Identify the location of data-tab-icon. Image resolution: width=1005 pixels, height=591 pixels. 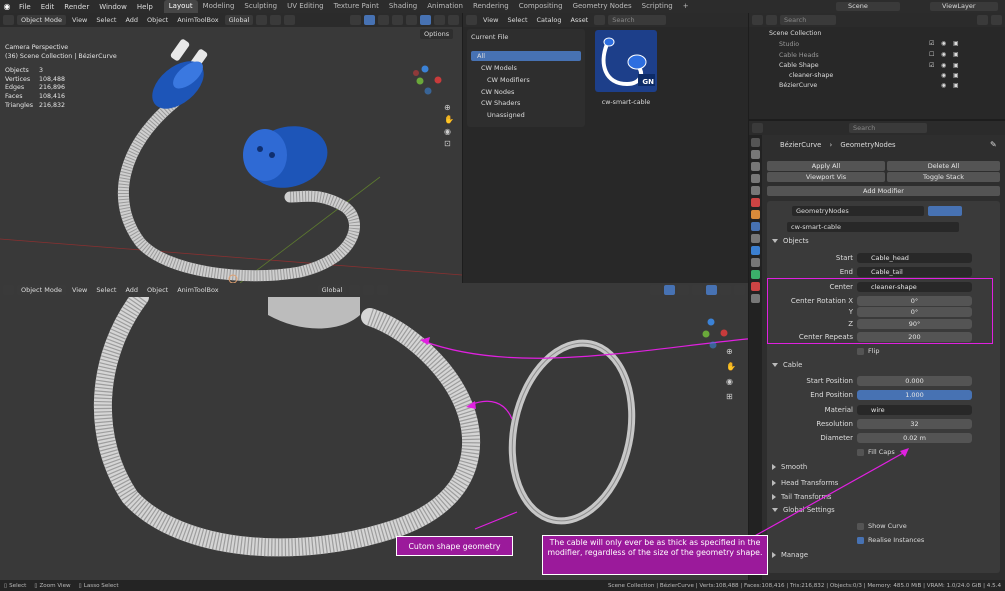
(755, 274).